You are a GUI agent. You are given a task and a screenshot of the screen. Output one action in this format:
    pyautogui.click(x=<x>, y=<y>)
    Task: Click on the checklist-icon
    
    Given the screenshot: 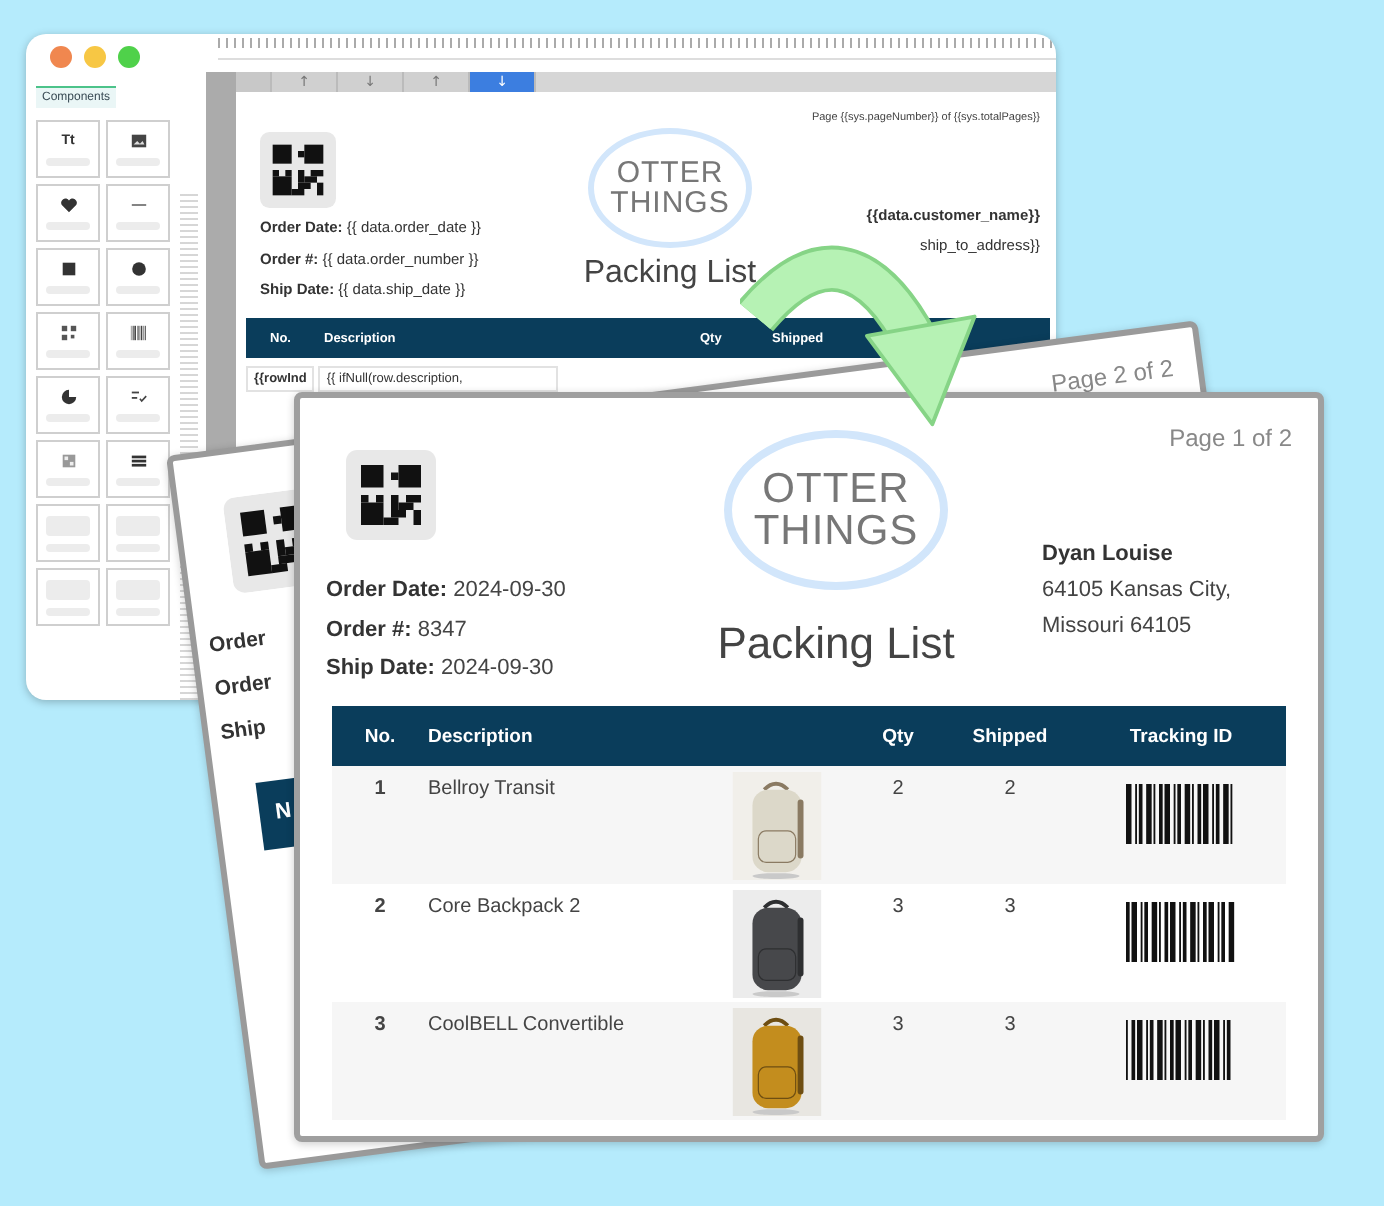 What is the action you would take?
    pyautogui.click(x=138, y=397)
    